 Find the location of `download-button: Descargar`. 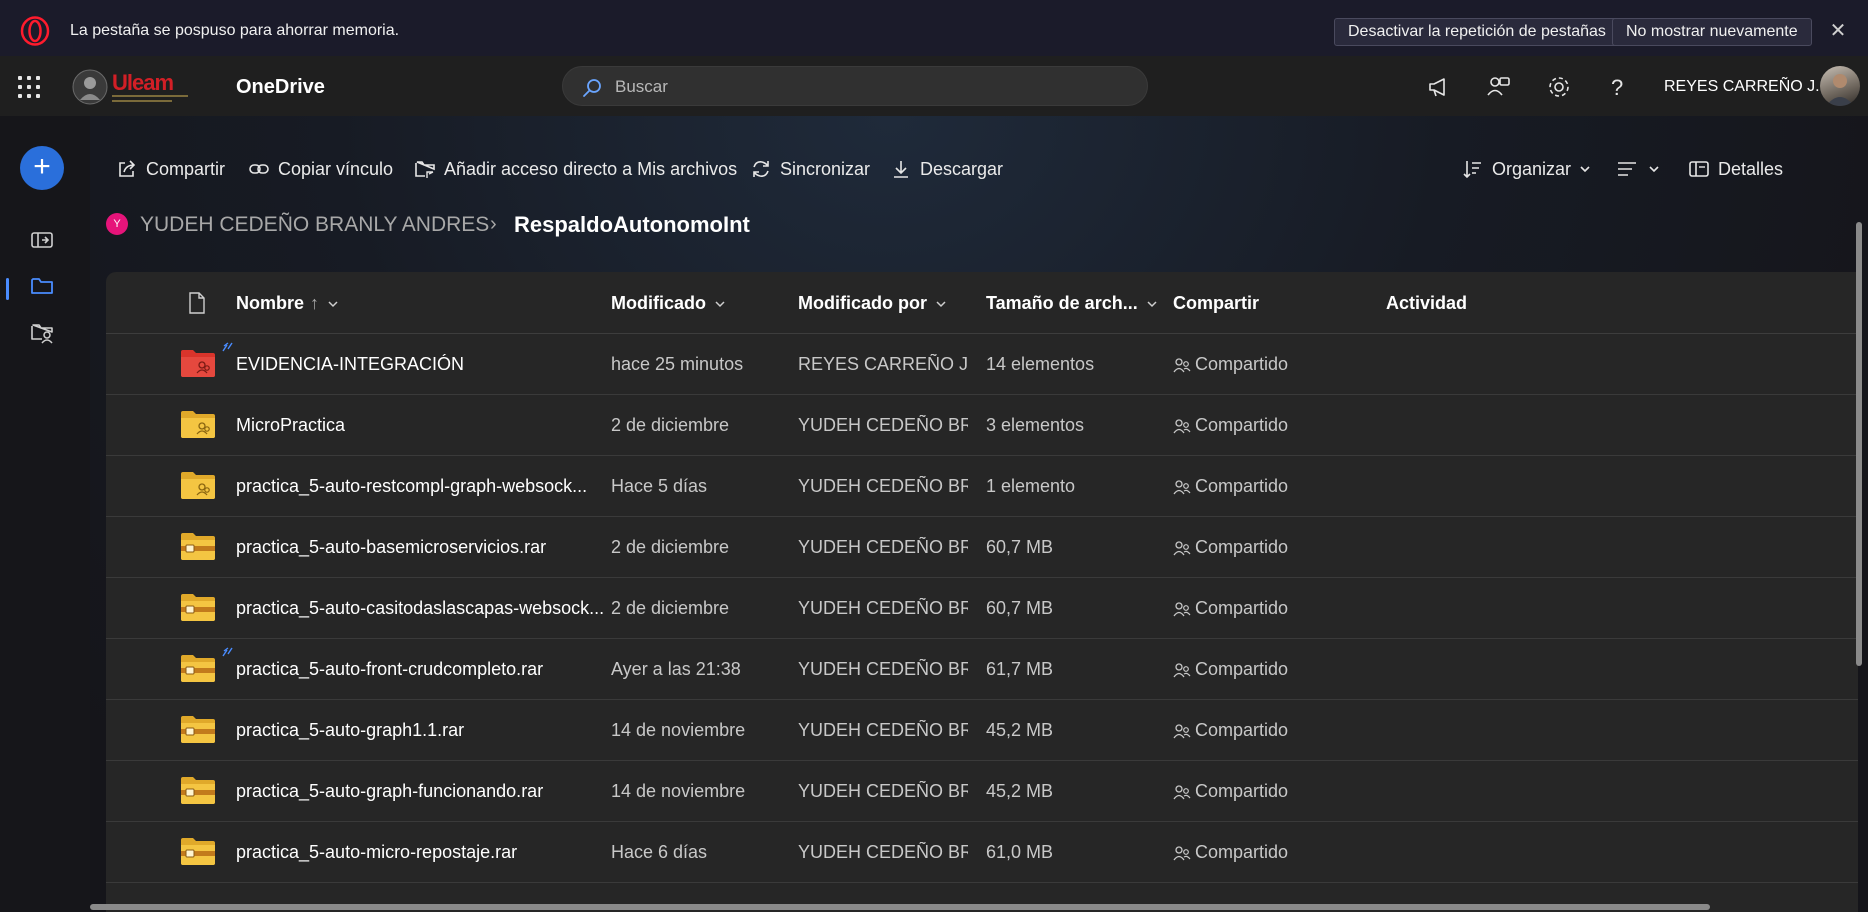

download-button: Descargar is located at coordinates (946, 169).